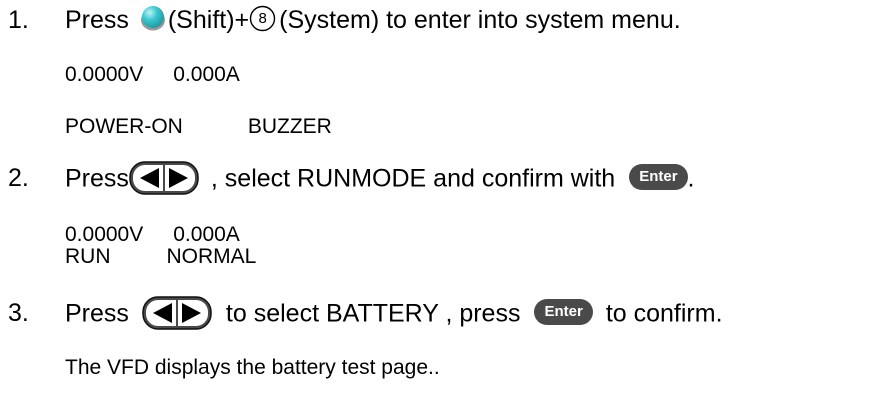 The image size is (893, 402). Describe the element at coordinates (18, 178) in the screenshot. I see `step-2-number: 2.` at that location.